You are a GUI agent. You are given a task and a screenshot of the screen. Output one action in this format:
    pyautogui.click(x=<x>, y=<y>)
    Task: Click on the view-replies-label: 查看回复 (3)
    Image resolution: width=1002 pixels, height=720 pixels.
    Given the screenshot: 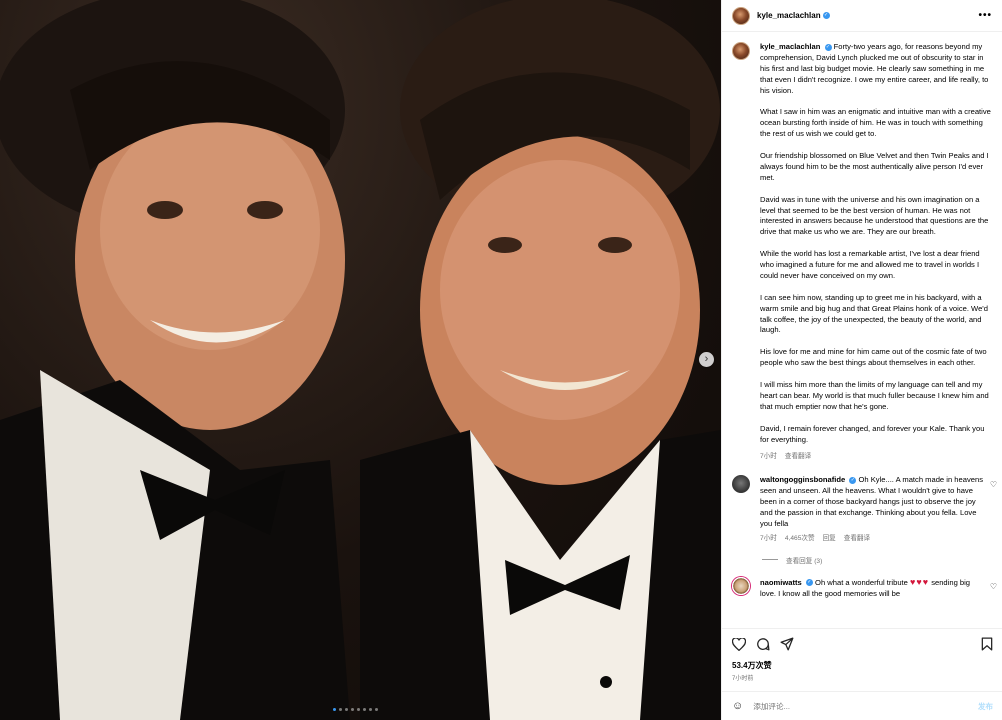 What is the action you would take?
    pyautogui.click(x=804, y=561)
    